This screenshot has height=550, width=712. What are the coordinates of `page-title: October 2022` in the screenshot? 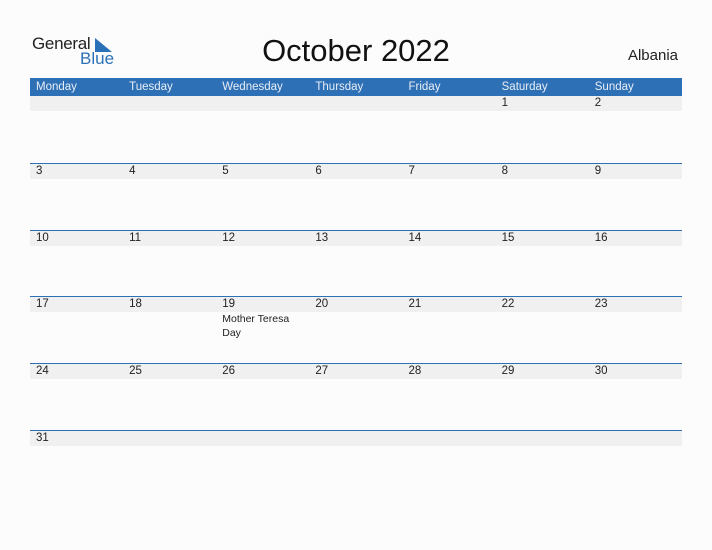 It's located at (356, 50).